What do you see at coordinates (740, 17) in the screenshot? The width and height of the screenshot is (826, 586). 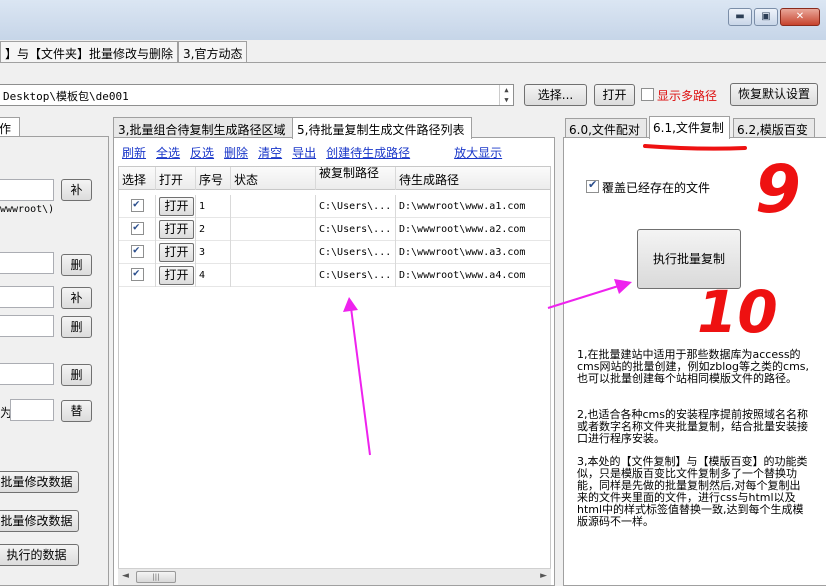 I see `minimize-button: ▬` at bounding box center [740, 17].